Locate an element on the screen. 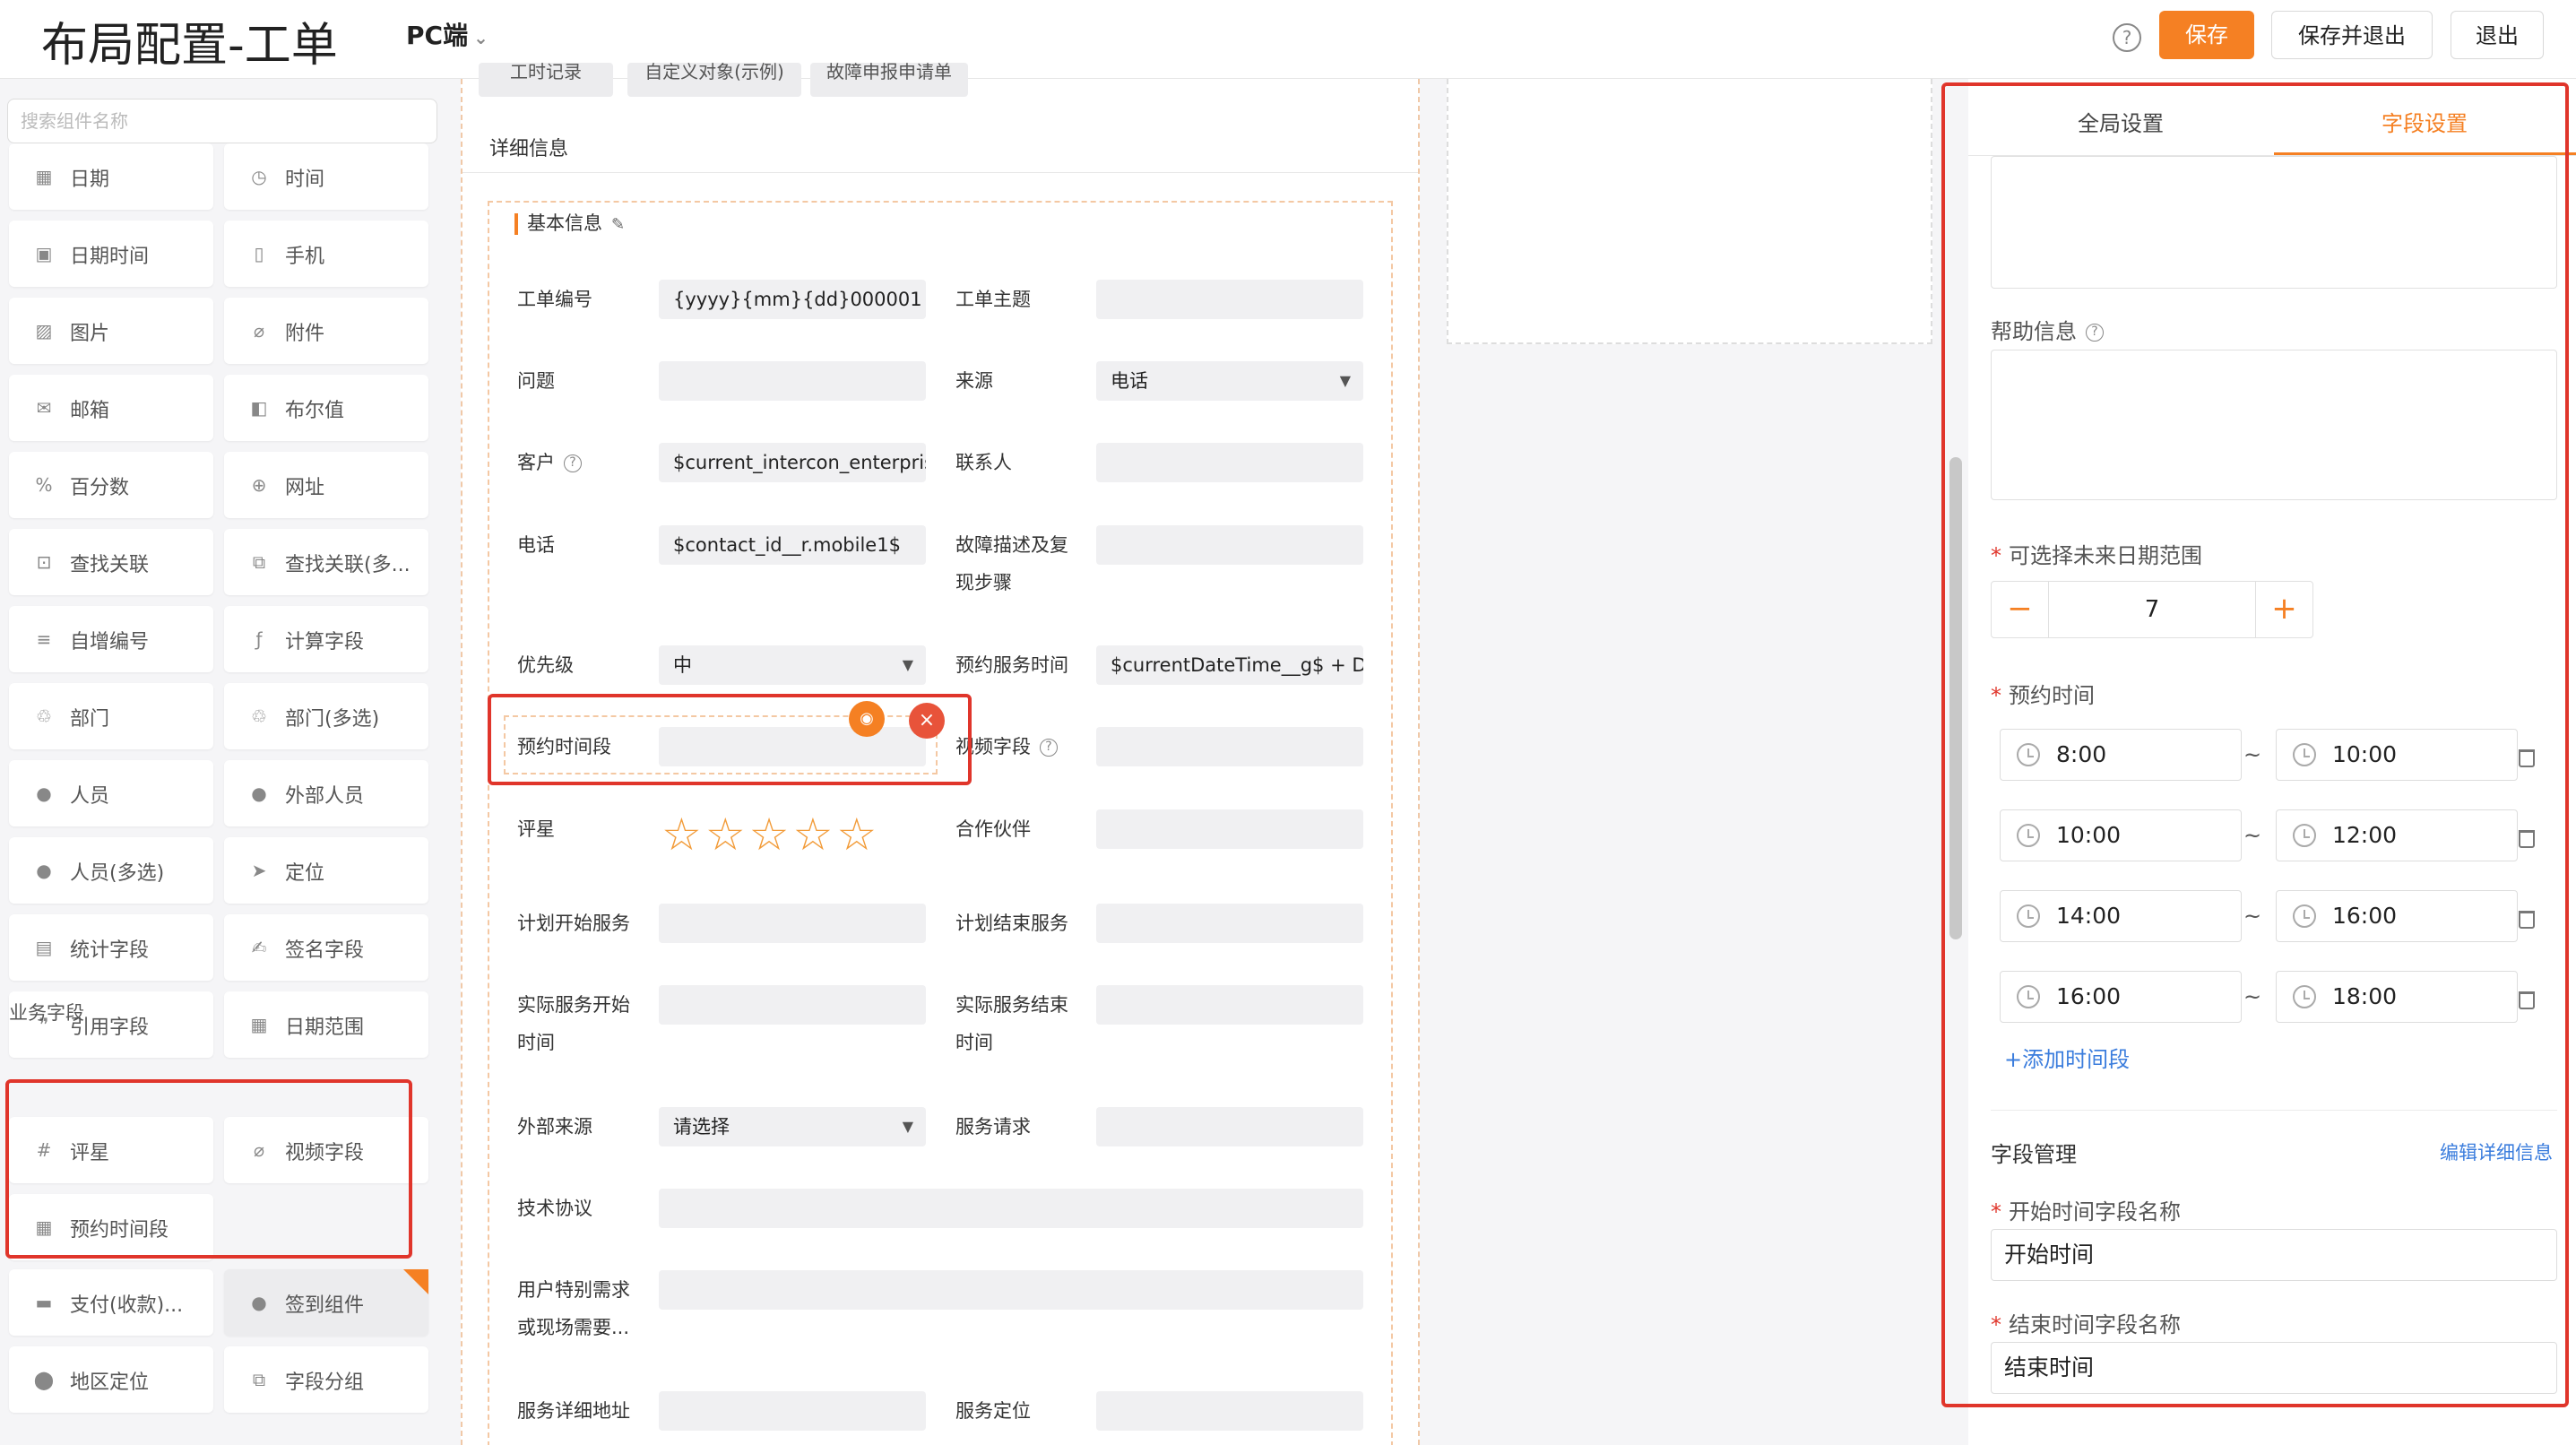  field-ticket-no: {yyyy}{mm}{dd}000001 is located at coordinates (792, 299).